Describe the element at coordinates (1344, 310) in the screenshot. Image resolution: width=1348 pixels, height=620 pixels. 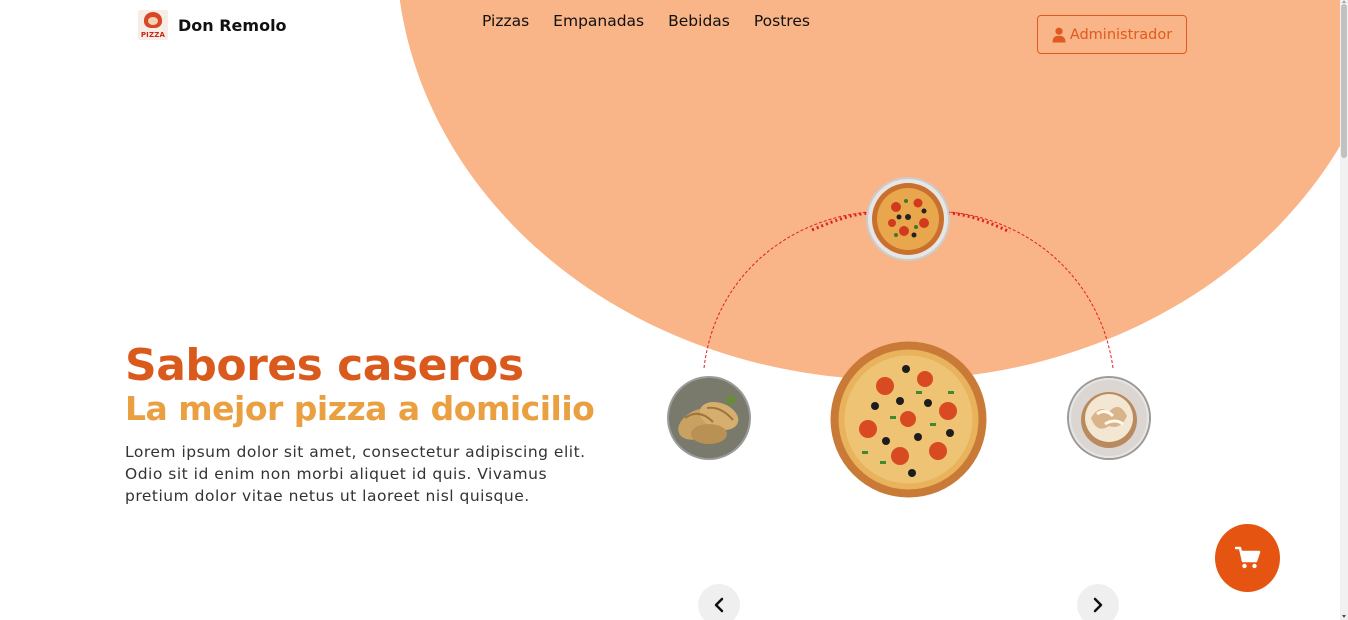
I see `scrollbar` at that location.